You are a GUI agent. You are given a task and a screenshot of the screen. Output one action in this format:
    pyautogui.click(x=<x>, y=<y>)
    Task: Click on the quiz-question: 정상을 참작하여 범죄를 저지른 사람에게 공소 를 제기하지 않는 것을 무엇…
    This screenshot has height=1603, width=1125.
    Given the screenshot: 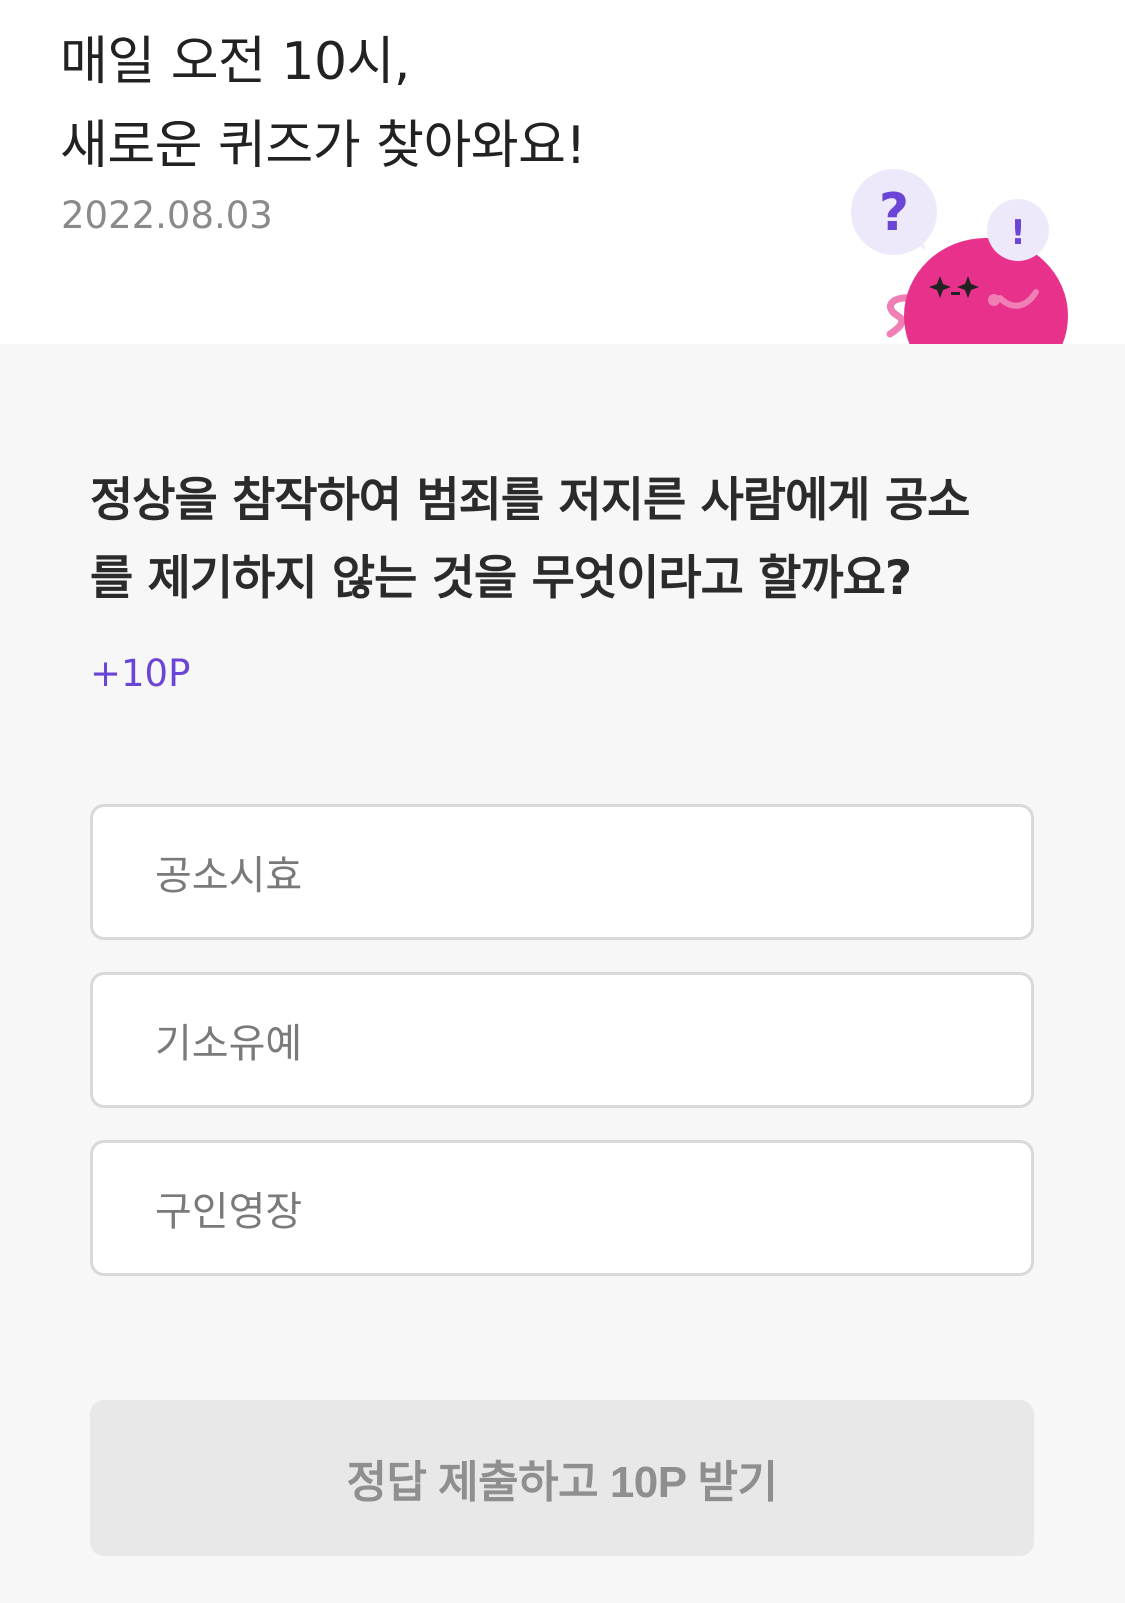 What is the action you would take?
    pyautogui.click(x=565, y=540)
    